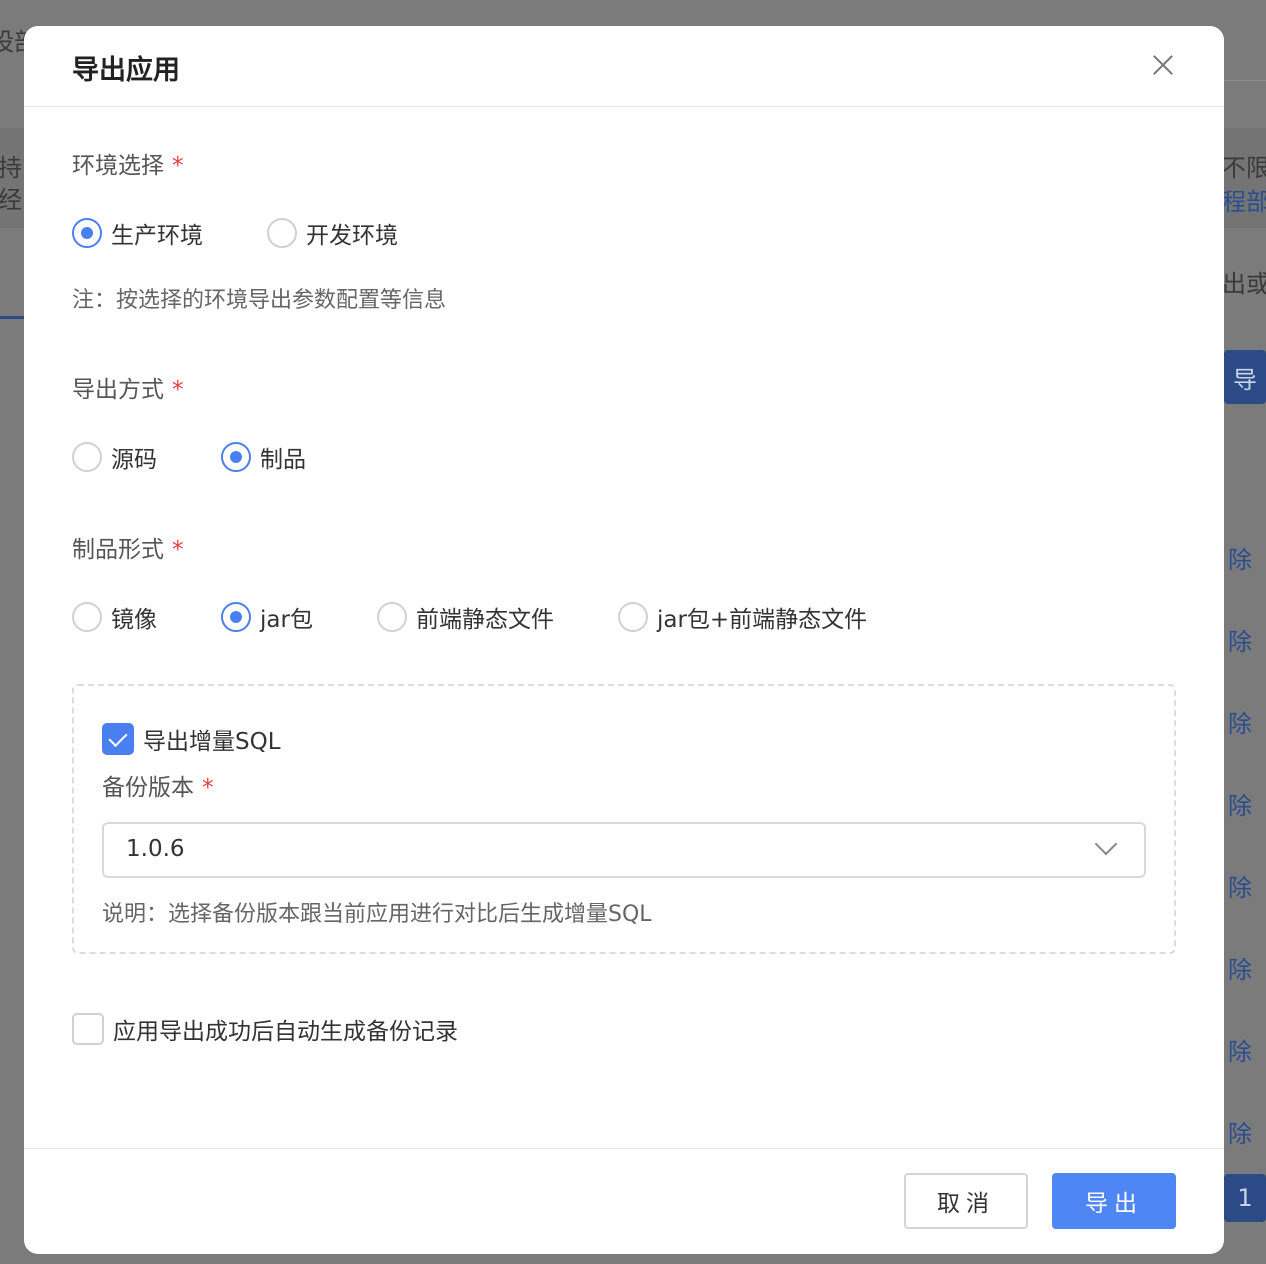 This screenshot has width=1266, height=1264. Describe the element at coordinates (352, 236) in the screenshot. I see `radio-label: 开发环境` at that location.